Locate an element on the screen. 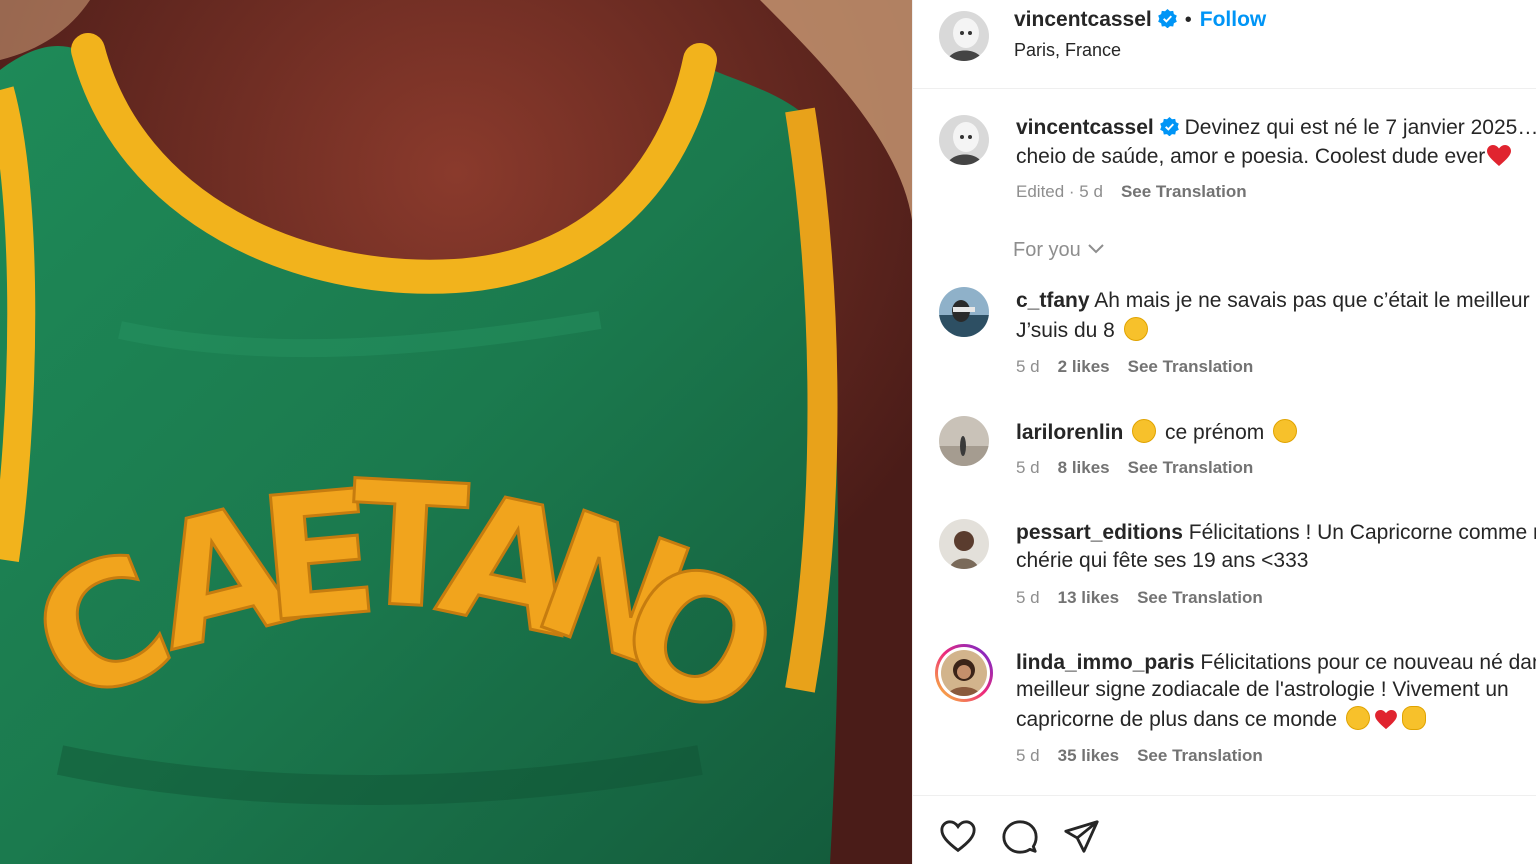 The width and height of the screenshot is (1536, 864). comment-username: linda_immo_paris is located at coordinates (1105, 662).